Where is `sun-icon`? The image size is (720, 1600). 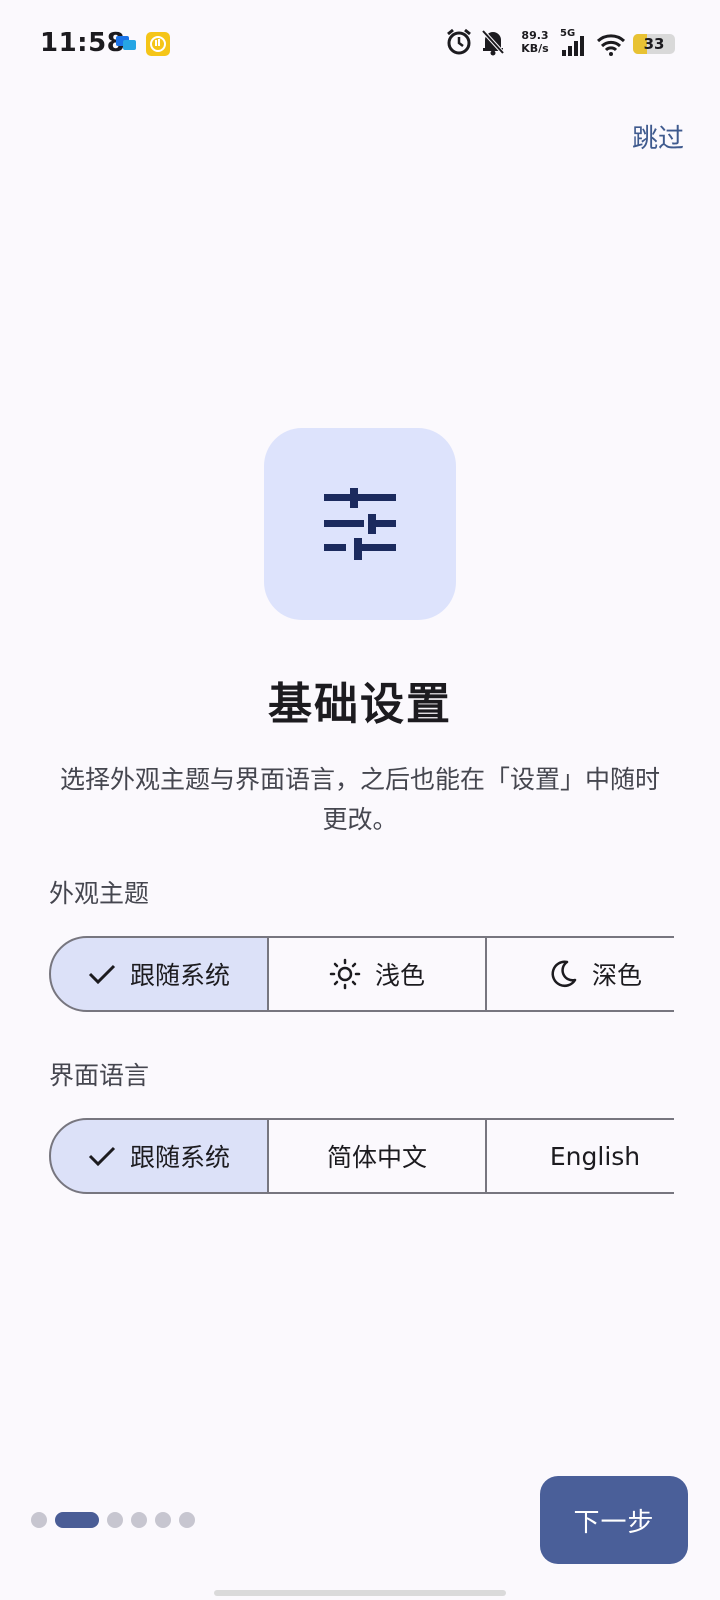 sun-icon is located at coordinates (345, 974).